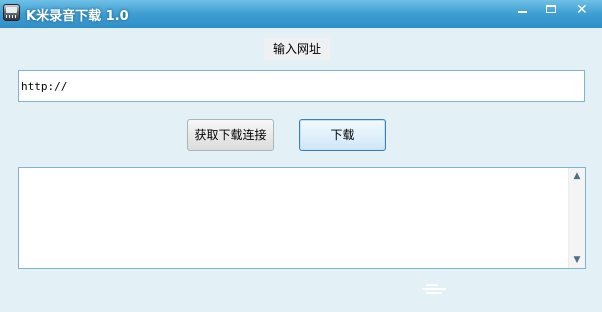 The width and height of the screenshot is (602, 312). I want to click on window-title: K米录音下载 1.0, so click(77, 16).